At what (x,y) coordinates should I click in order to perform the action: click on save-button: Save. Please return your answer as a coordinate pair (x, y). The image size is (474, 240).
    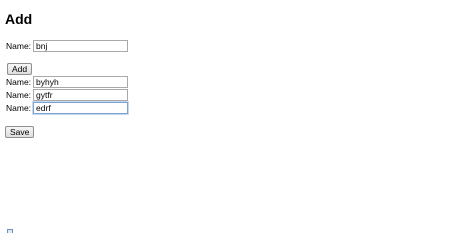
    Looking at the image, I should click on (20, 132).